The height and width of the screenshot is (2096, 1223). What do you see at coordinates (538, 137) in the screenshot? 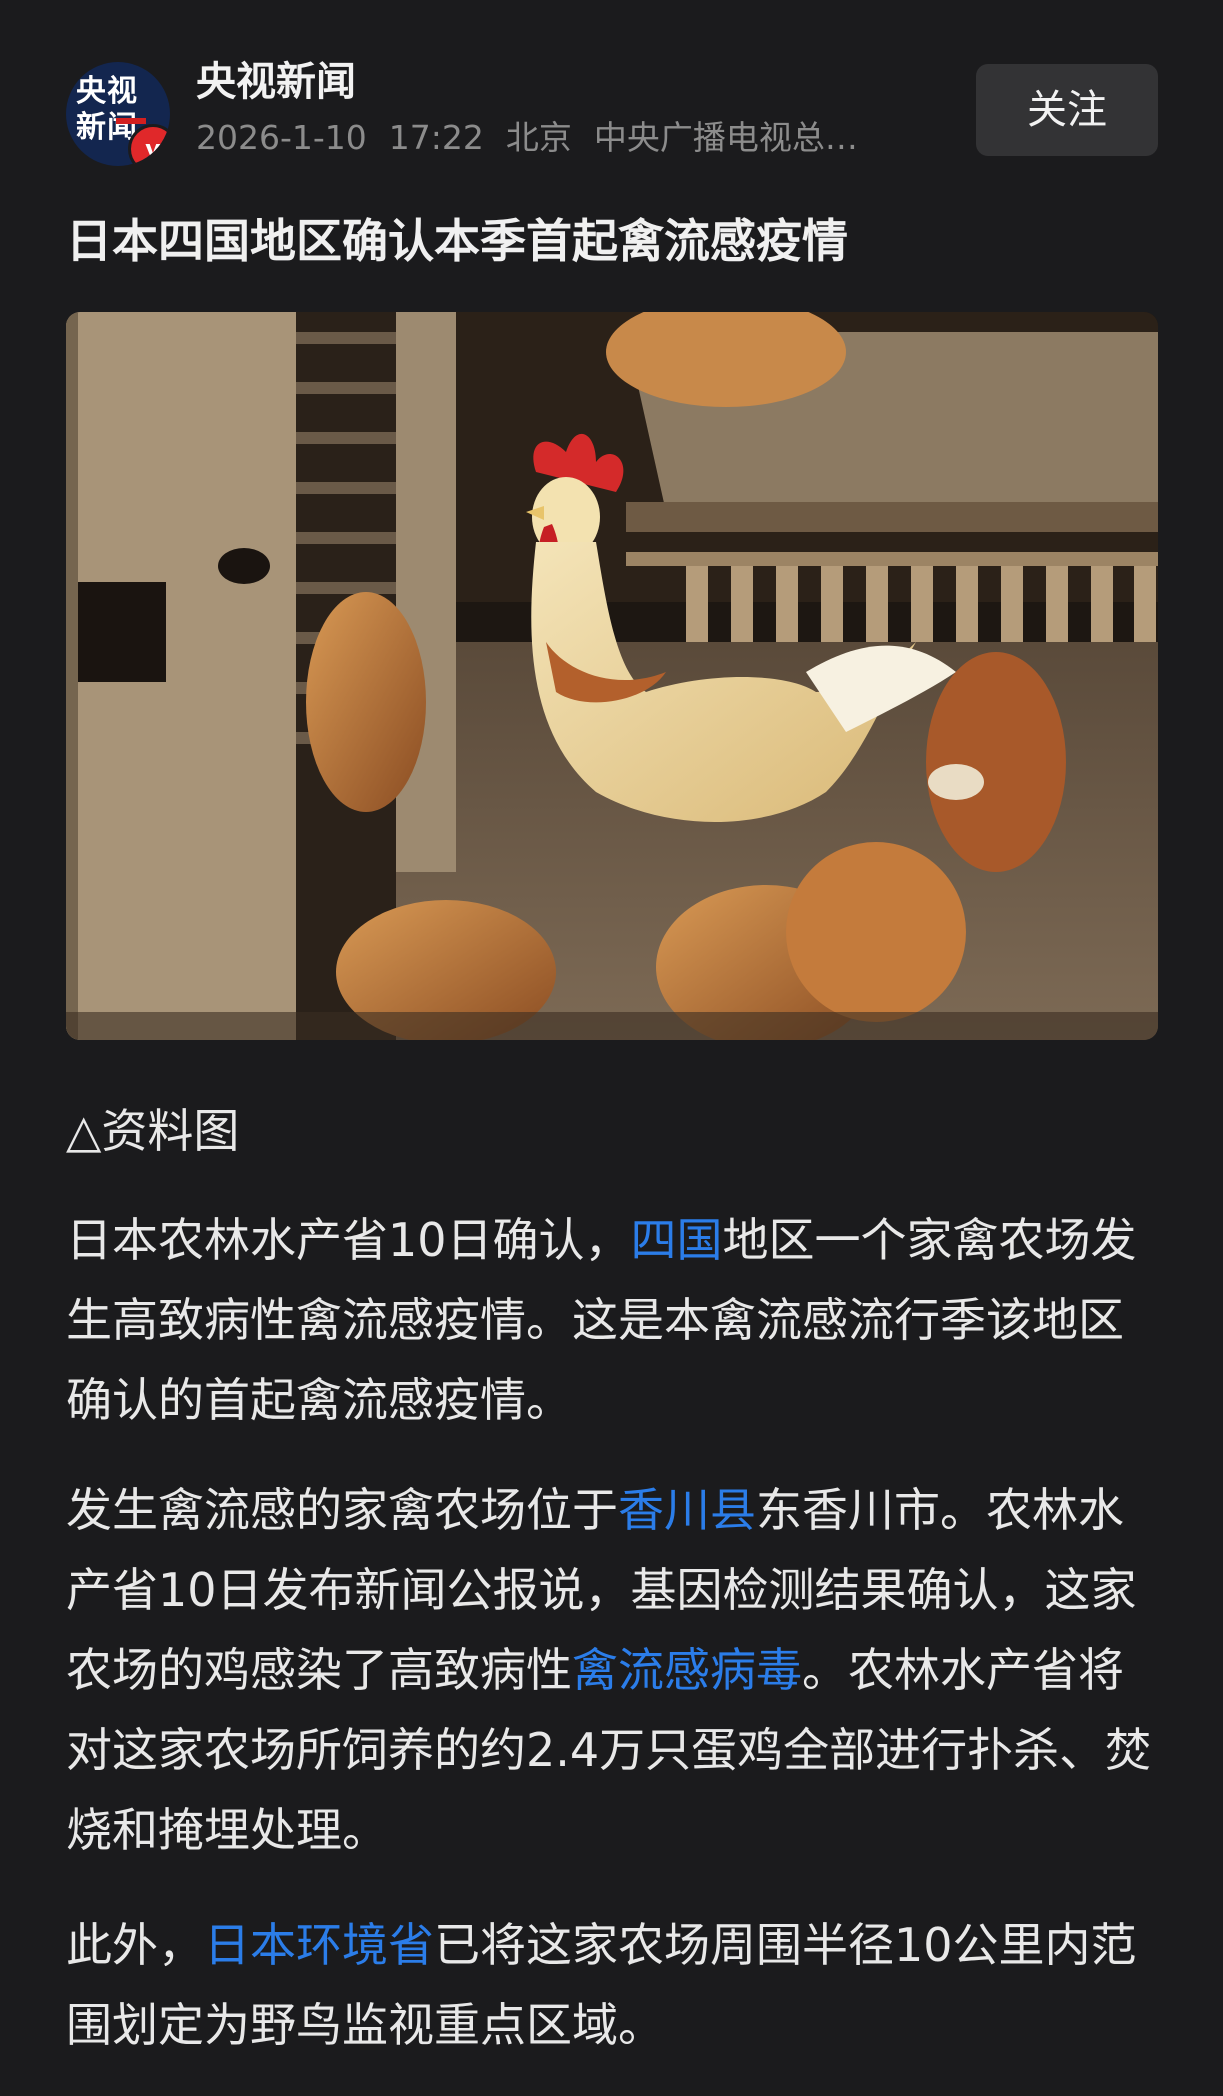
I see `publish-location: 北京` at bounding box center [538, 137].